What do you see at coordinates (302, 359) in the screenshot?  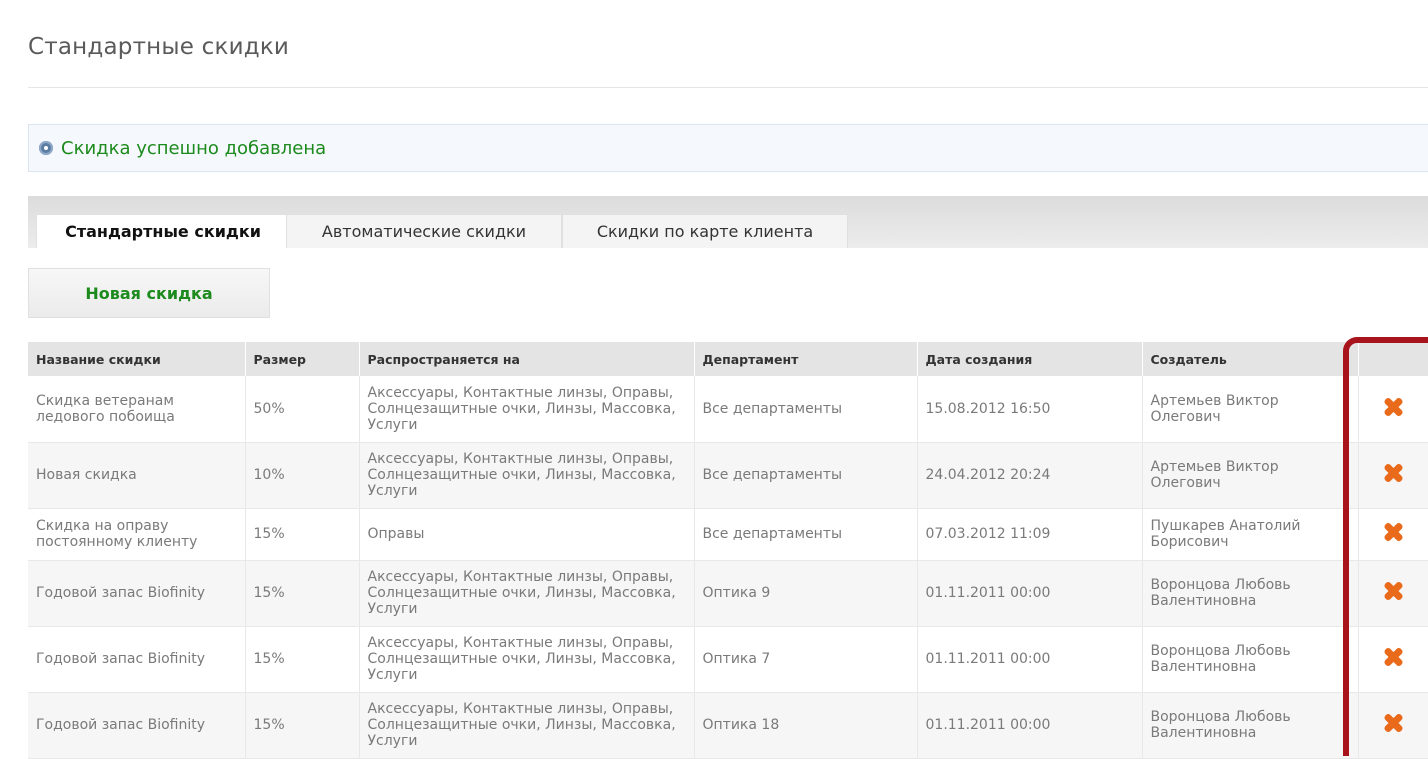 I see `column-header-size: Размер` at bounding box center [302, 359].